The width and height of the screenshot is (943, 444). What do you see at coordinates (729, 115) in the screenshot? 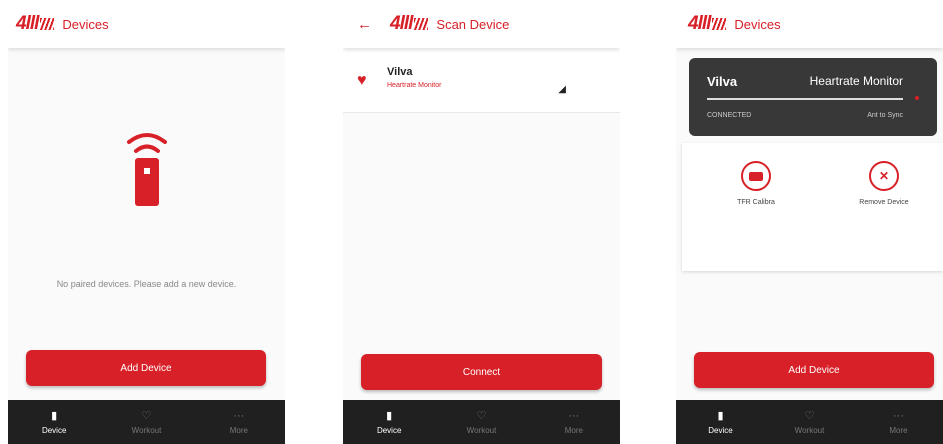
I see `connection-status: CONNECTED` at bounding box center [729, 115].